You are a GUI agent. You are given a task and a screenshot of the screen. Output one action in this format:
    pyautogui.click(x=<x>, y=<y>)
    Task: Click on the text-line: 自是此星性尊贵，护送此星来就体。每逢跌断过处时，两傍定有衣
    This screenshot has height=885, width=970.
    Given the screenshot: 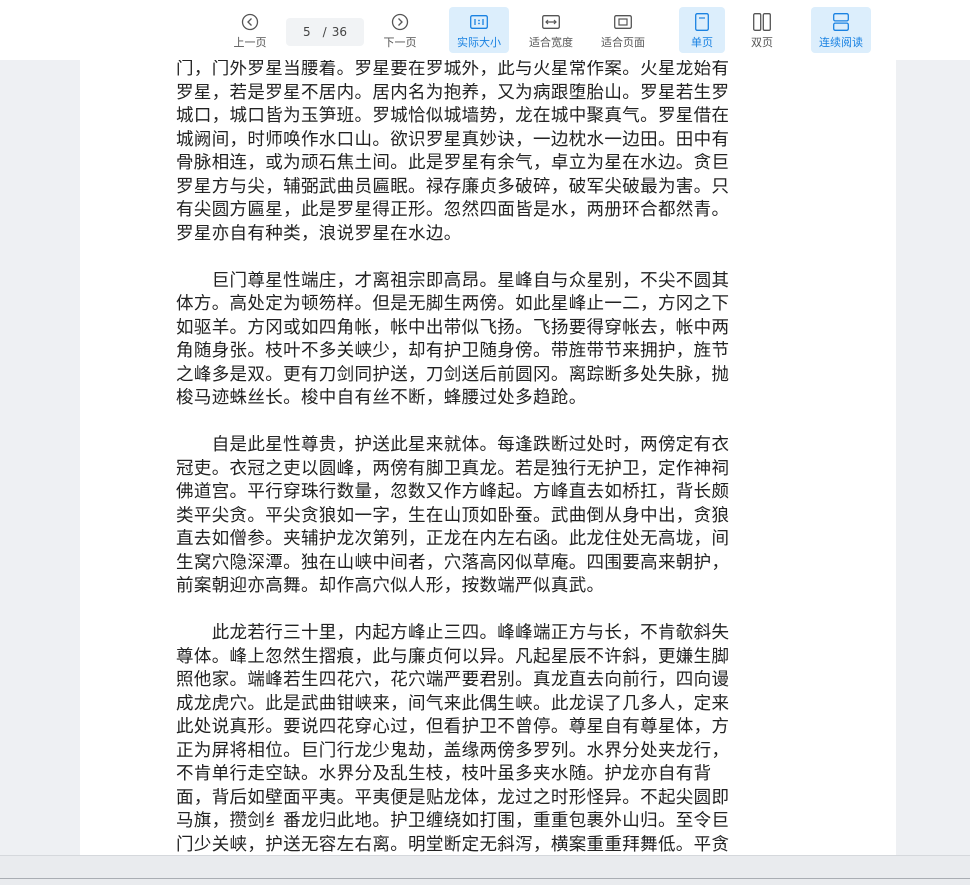 What is the action you would take?
    pyautogui.click(x=453, y=445)
    